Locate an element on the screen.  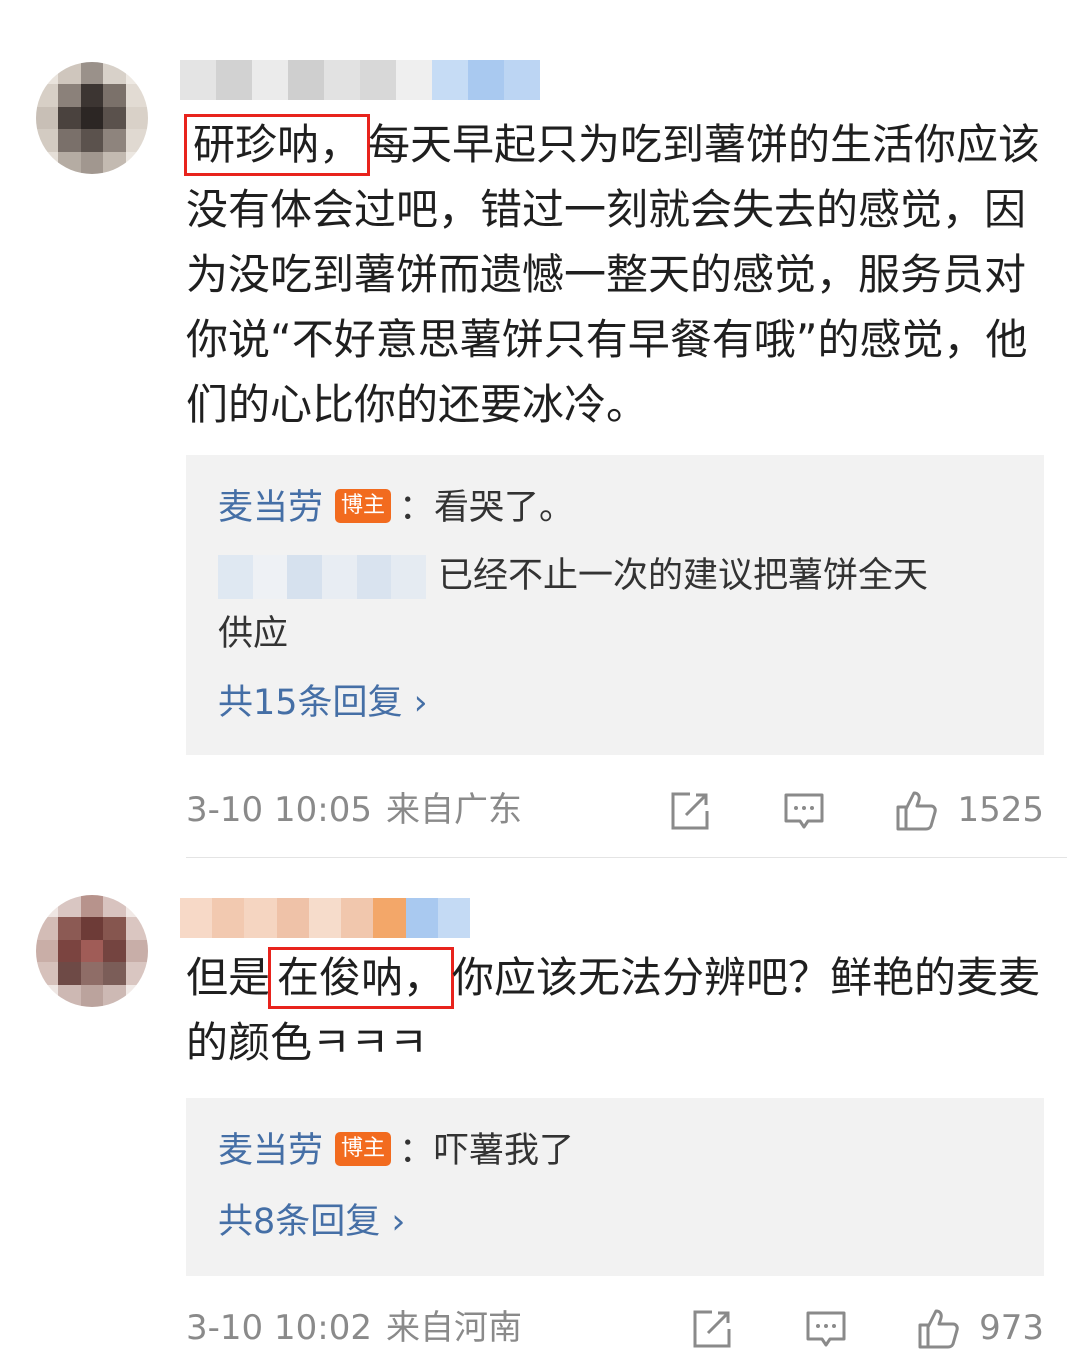
divider is located at coordinates (626, 857).